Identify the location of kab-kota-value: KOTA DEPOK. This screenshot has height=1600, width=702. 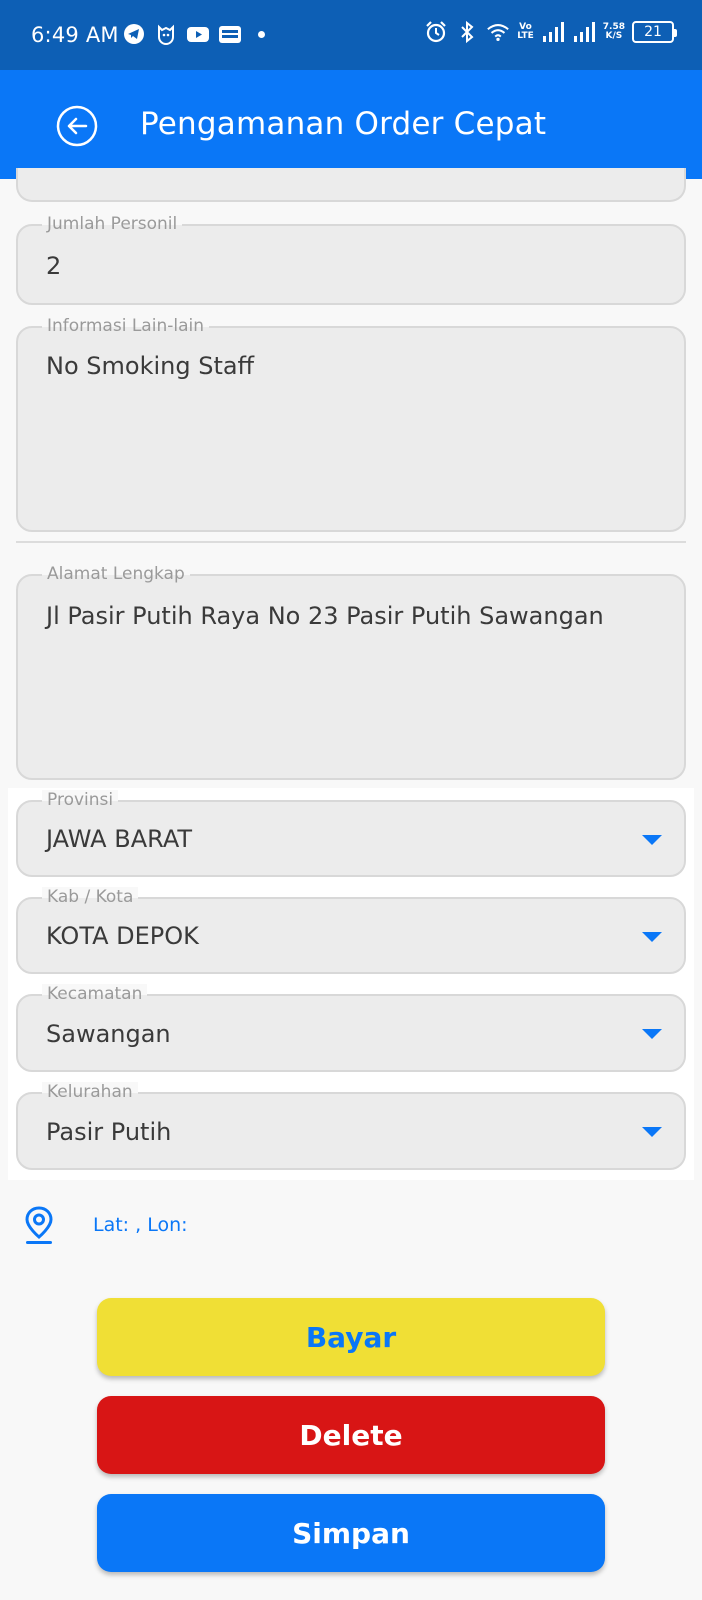
(122, 936).